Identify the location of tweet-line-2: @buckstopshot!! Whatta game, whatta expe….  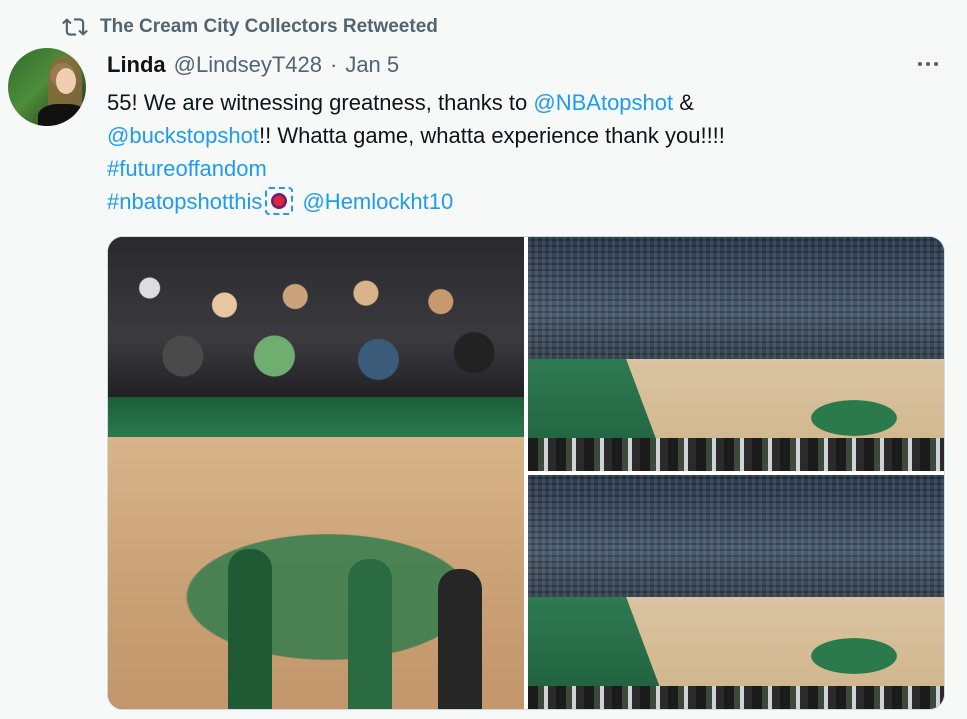
(517, 135).